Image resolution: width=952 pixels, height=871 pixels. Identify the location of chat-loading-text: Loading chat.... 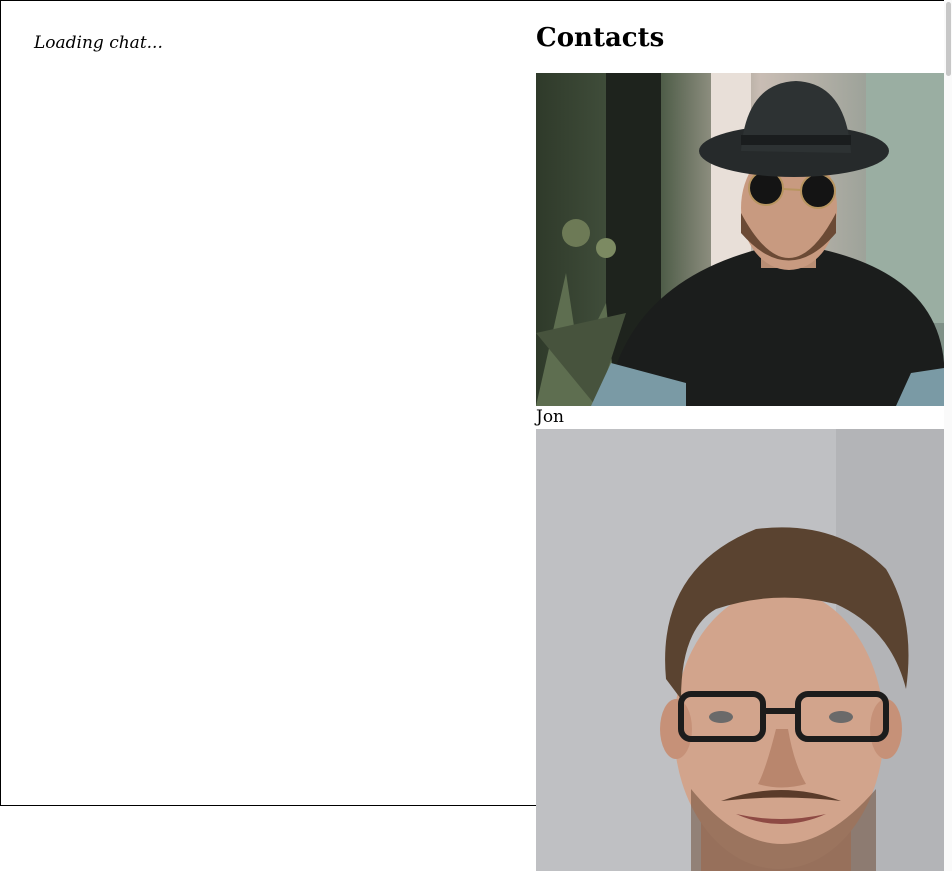
(98, 43).